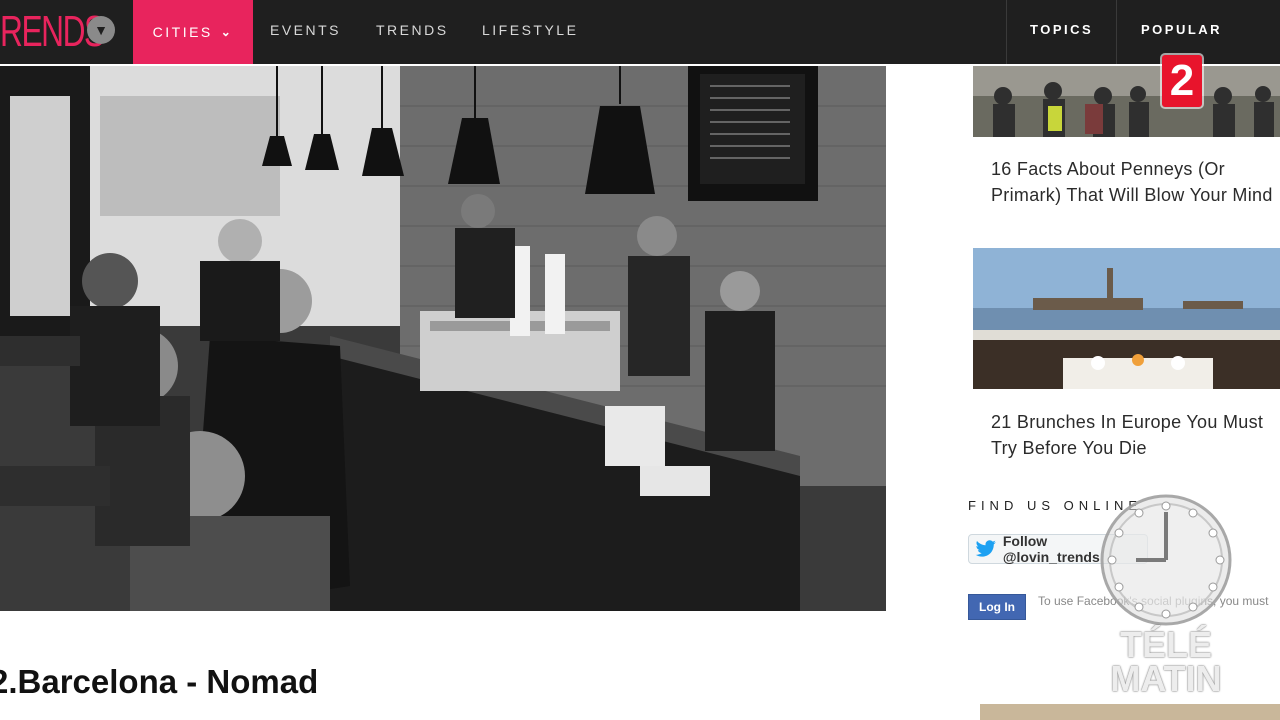 The image size is (1280, 720). I want to click on post-thumbnail-penneys, so click(1126, 101).